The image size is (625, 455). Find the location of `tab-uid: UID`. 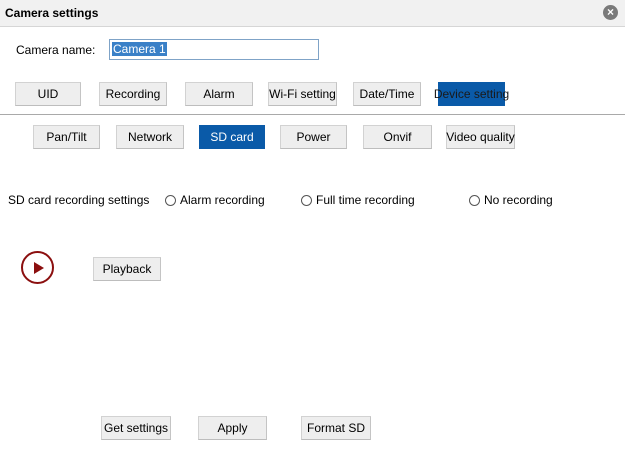

tab-uid: UID is located at coordinates (48, 94).